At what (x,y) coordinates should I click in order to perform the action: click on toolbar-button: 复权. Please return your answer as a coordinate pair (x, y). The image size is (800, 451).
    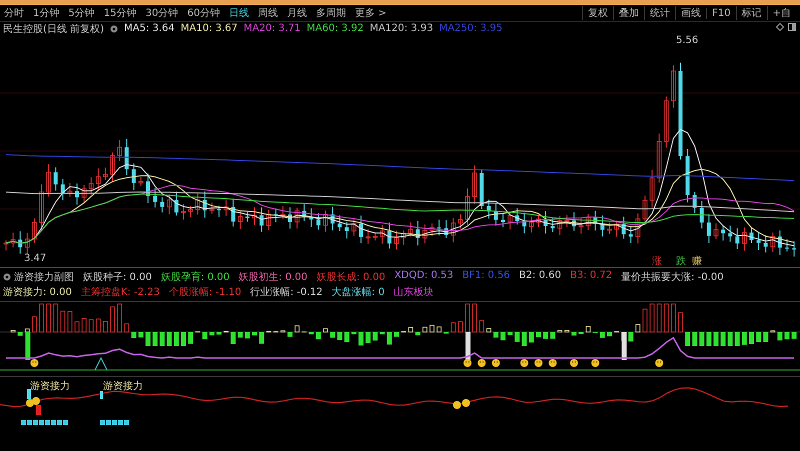
    Looking at the image, I should click on (598, 13).